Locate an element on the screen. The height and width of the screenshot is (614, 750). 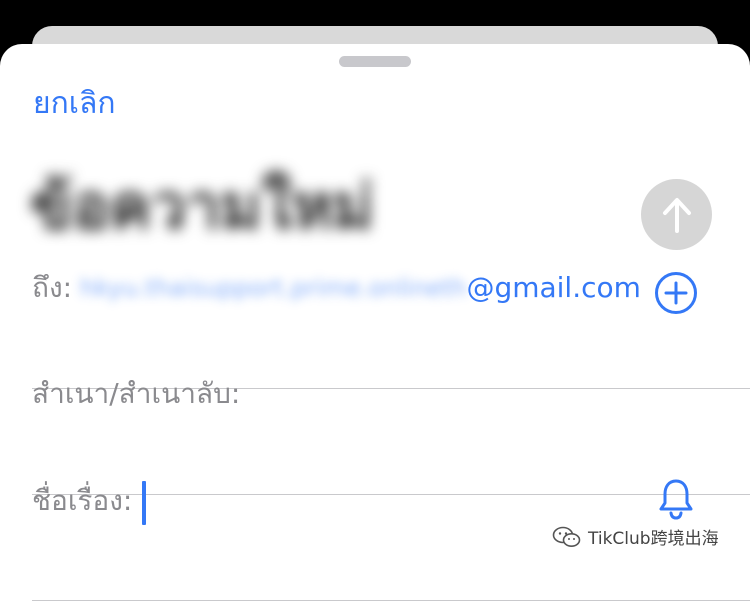
to-address-redacted: hkyu.thaisupport.prime.onlineth is located at coordinates (273, 288).